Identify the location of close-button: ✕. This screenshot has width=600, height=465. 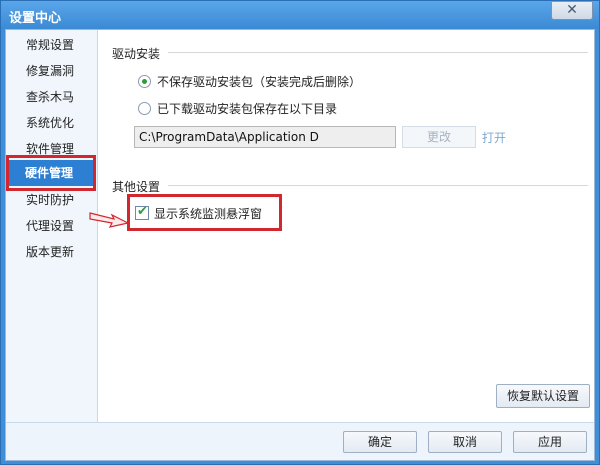
(572, 11).